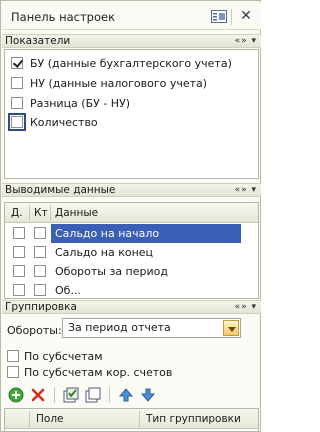  I want to click on indicator-checkbox-difference, so click(17, 103).